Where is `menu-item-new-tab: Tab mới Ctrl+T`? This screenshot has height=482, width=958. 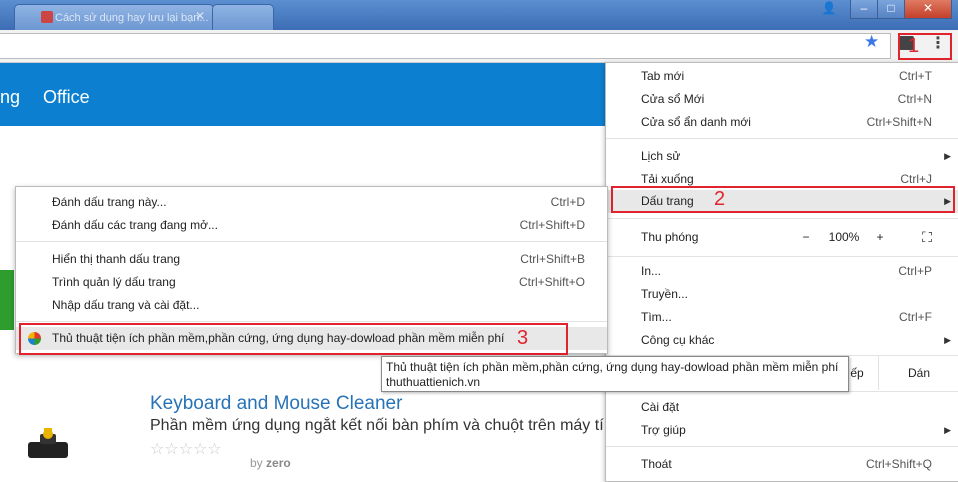 menu-item-new-tab: Tab mới Ctrl+T is located at coordinates (782, 76).